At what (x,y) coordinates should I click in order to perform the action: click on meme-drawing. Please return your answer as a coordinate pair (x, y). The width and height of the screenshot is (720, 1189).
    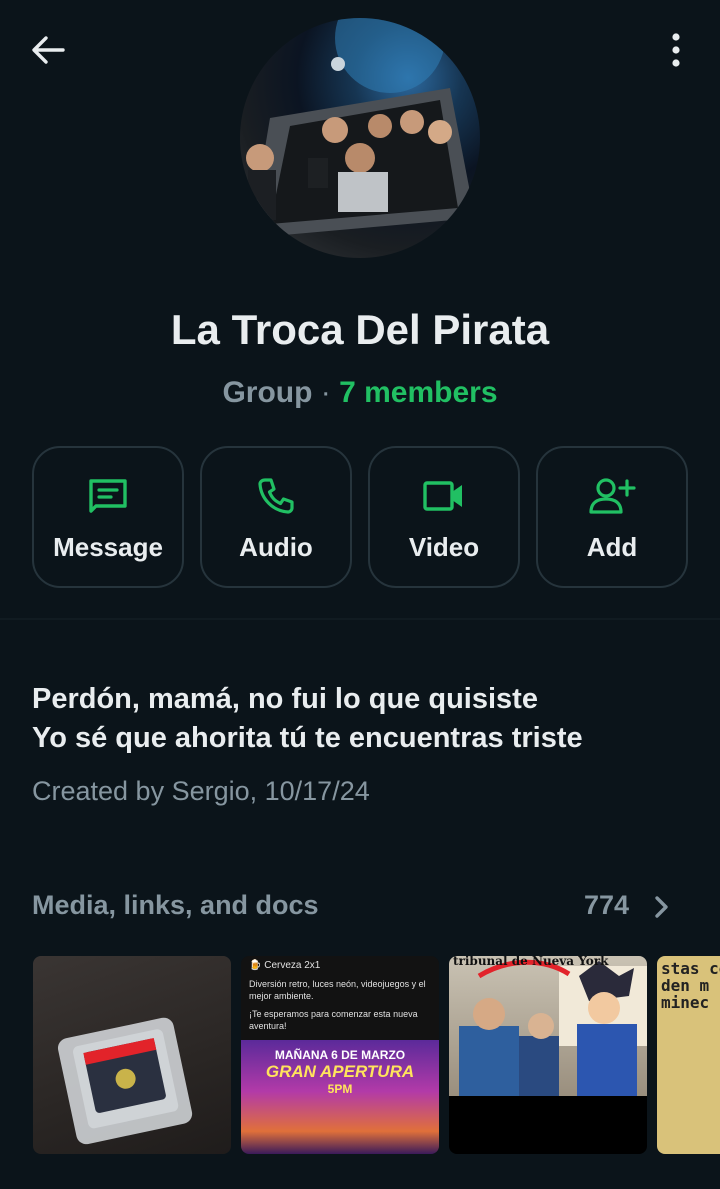
    Looking at the image, I should click on (553, 1027).